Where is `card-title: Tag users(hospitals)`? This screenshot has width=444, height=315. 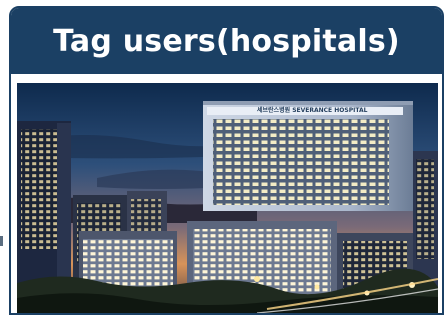
card-title: Tag users(hospitals) is located at coordinates (226, 41).